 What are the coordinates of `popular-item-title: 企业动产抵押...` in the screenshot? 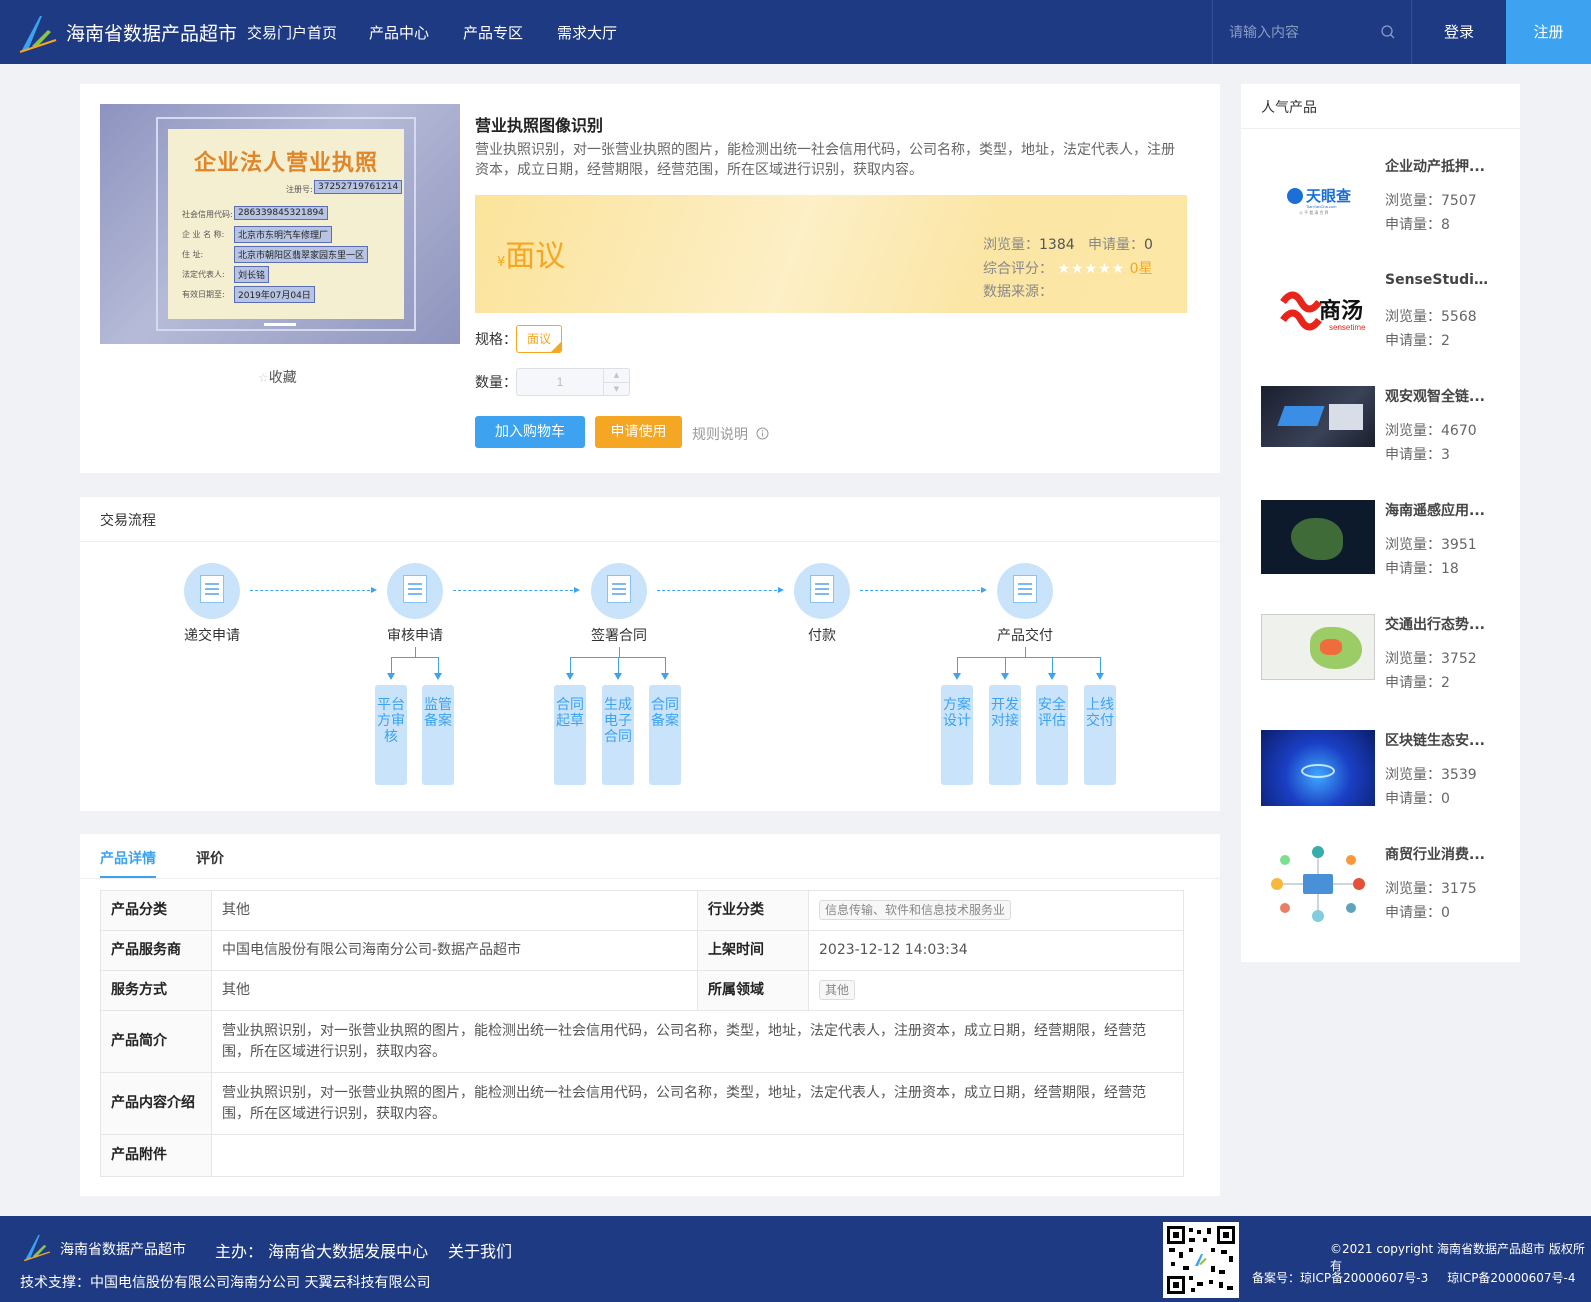 It's located at (1440, 166).